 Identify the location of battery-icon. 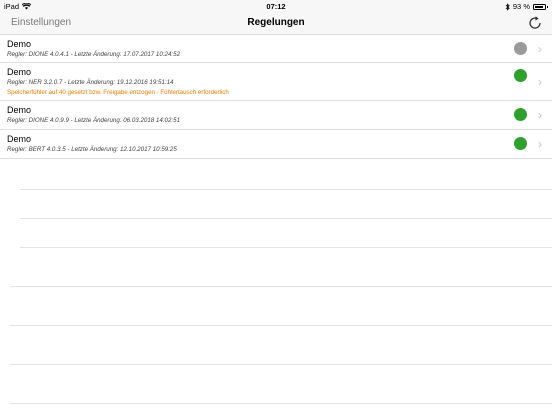
(540, 6).